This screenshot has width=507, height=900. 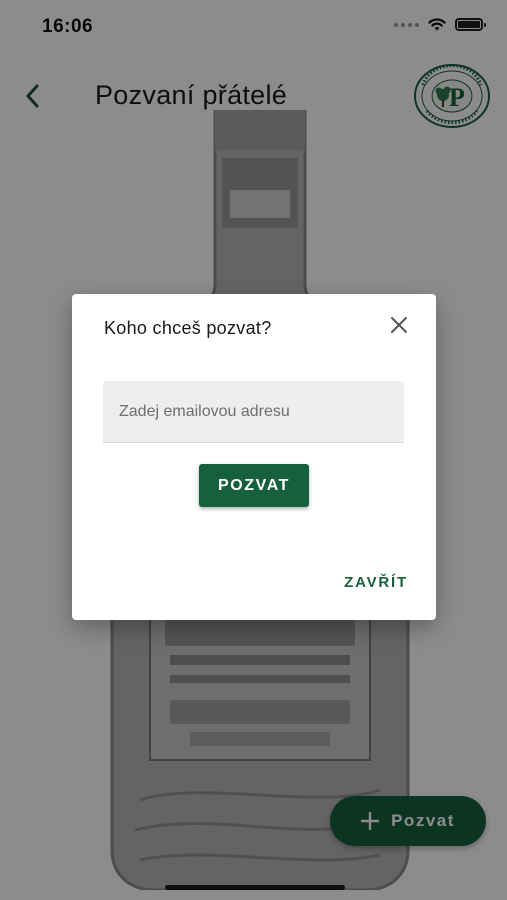 I want to click on close-dialog-button: ZAVŘÍT, so click(x=376, y=583).